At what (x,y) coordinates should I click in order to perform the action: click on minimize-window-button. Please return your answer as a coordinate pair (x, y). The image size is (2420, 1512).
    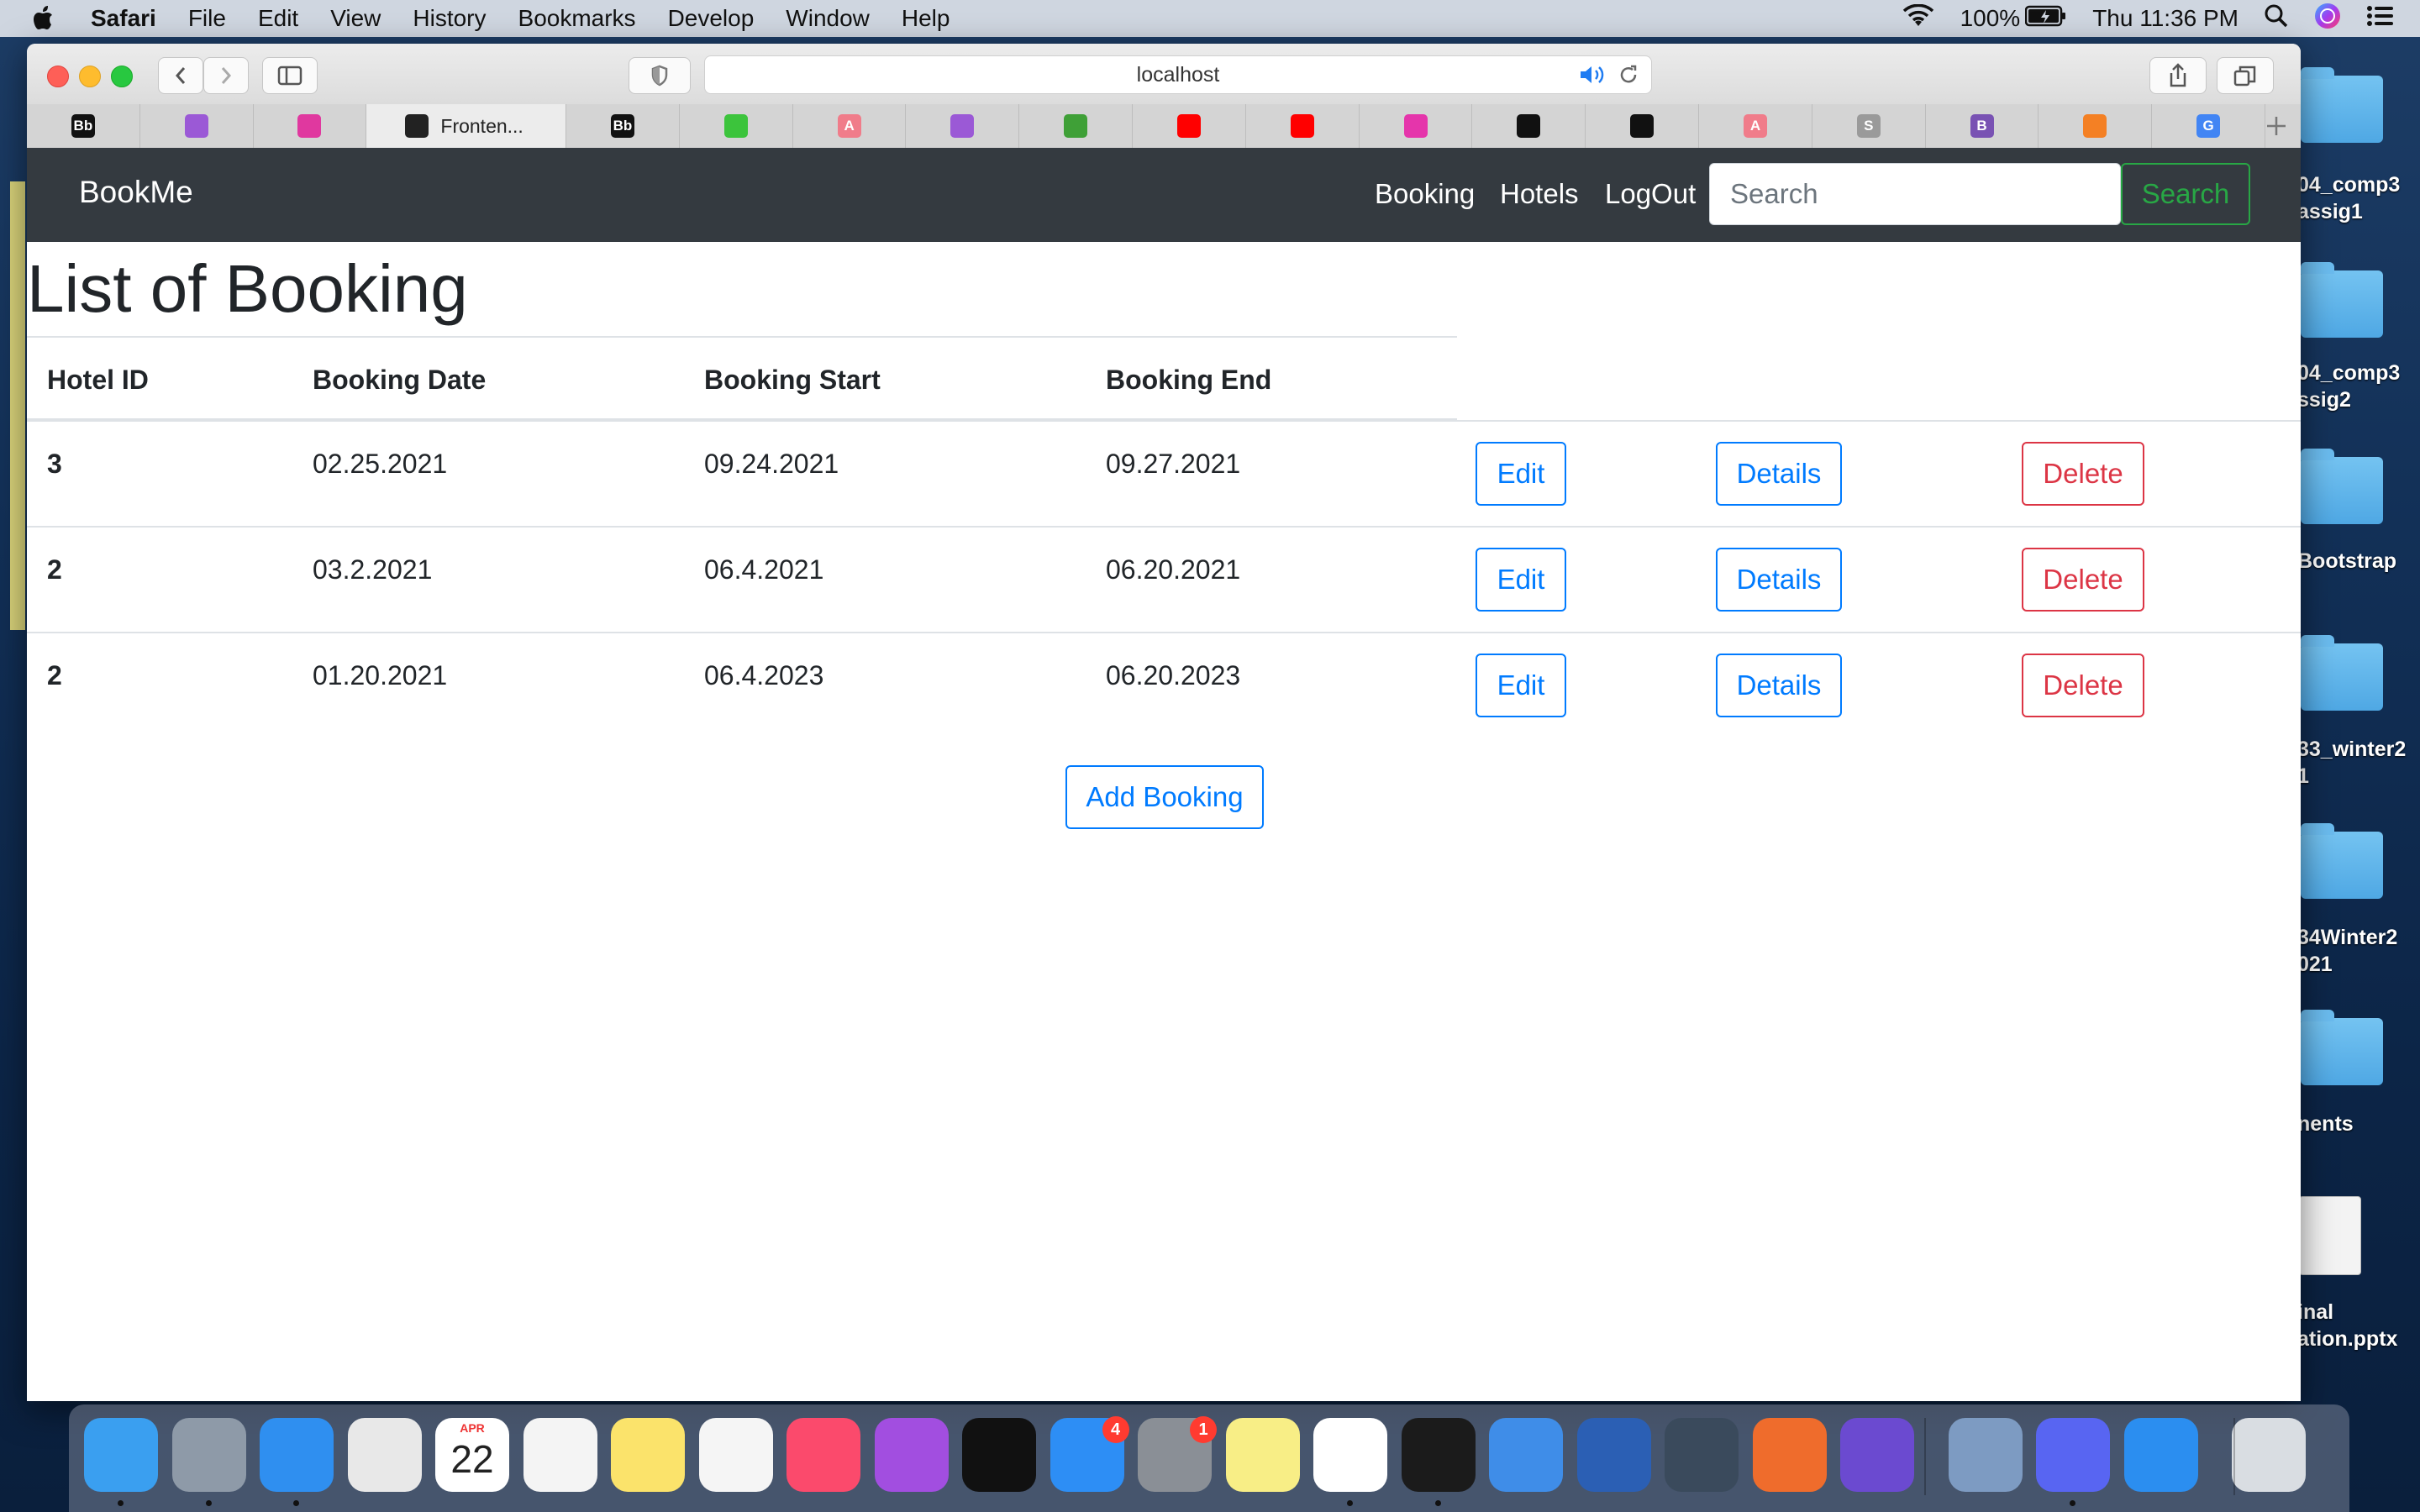
    Looking at the image, I should click on (90, 76).